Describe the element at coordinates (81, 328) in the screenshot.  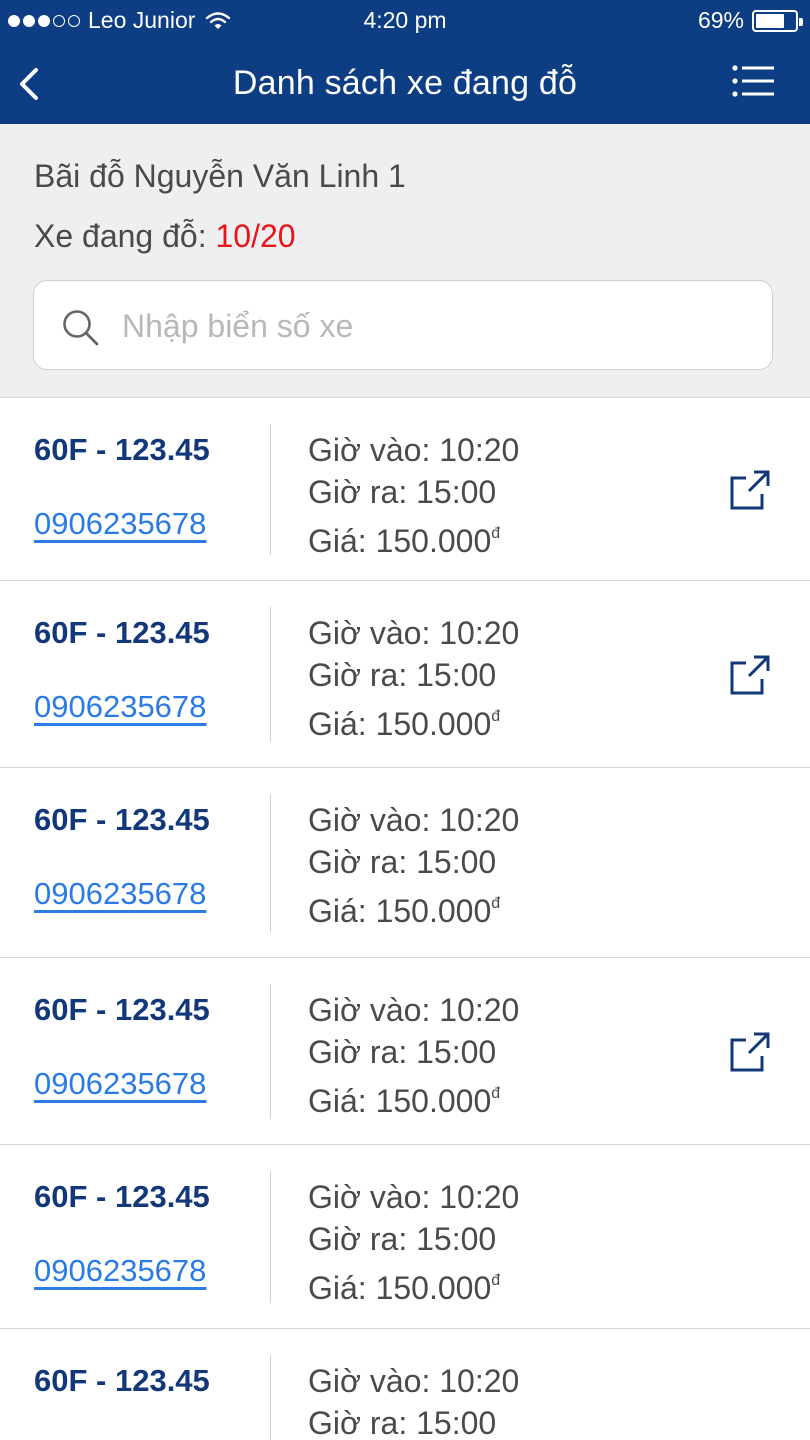
I see `search-icon` at that location.